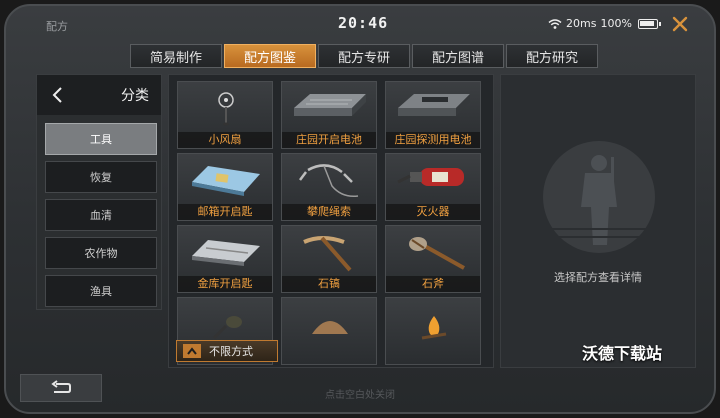 This screenshot has width=720, height=418. Describe the element at coordinates (176, 56) in the screenshot. I see `tab-simple-craft: 简易制作` at that location.